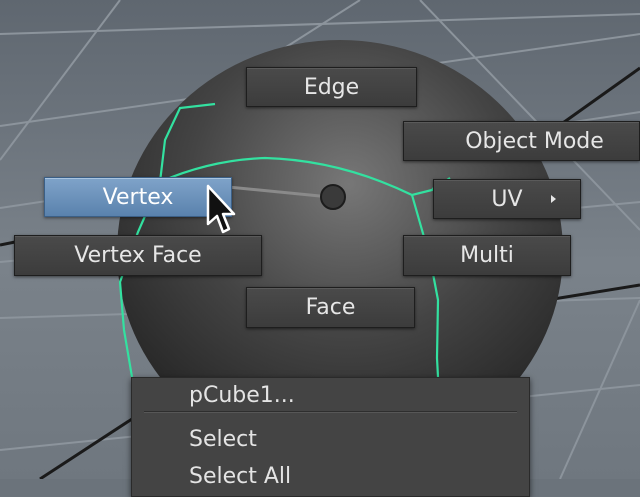 This screenshot has height=497, width=640. I want to click on menu-item-edge: Edge, so click(331, 87).